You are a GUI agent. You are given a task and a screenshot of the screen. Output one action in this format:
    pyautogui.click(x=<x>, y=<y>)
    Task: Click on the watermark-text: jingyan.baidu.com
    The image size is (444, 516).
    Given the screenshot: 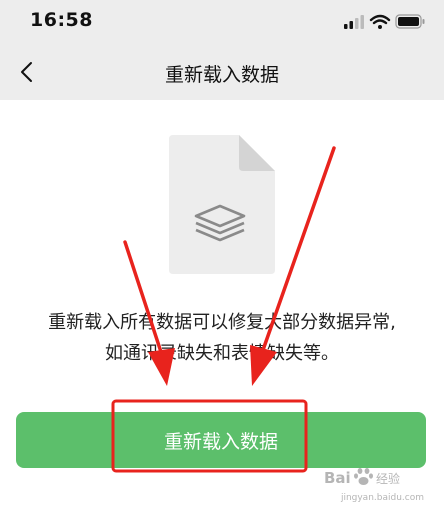 What is the action you would take?
    pyautogui.click(x=382, y=498)
    